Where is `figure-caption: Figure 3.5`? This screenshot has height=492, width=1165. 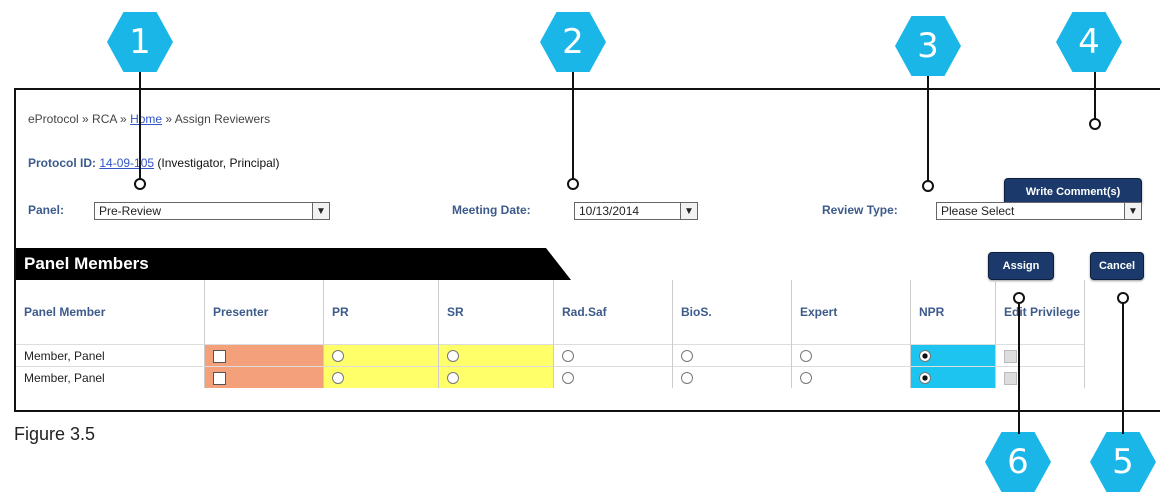
figure-caption: Figure 3.5 is located at coordinates (55, 434).